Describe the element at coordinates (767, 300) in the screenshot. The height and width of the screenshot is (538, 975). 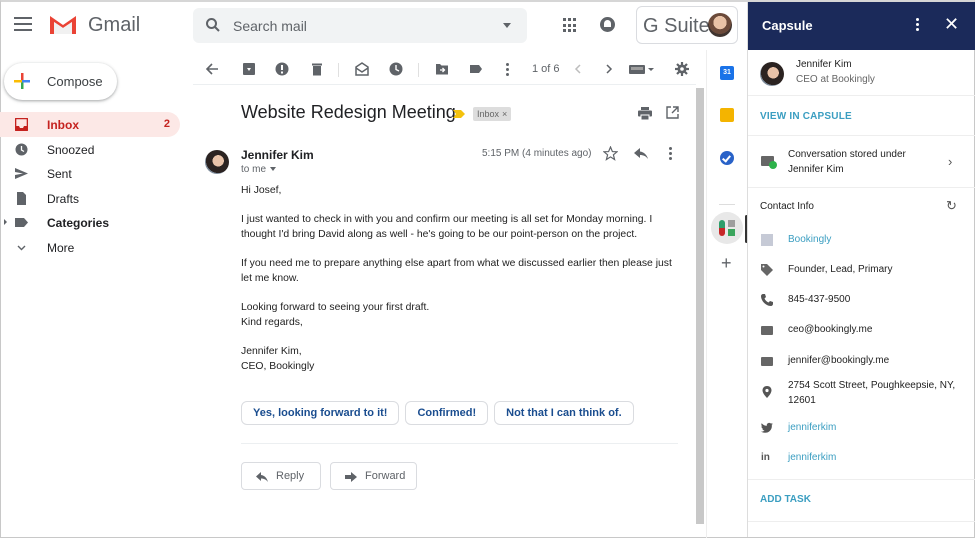
I see `phone-icon` at that location.